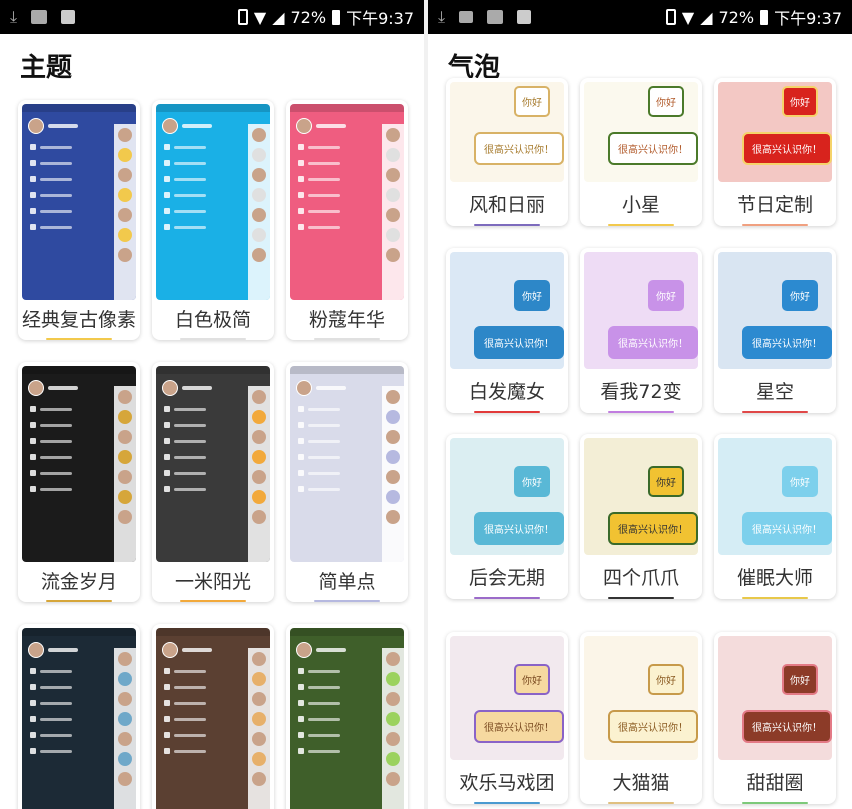 The width and height of the screenshot is (852, 809). Describe the element at coordinates (506, 205) in the screenshot. I see `bubble-label: 风和日丽` at that location.